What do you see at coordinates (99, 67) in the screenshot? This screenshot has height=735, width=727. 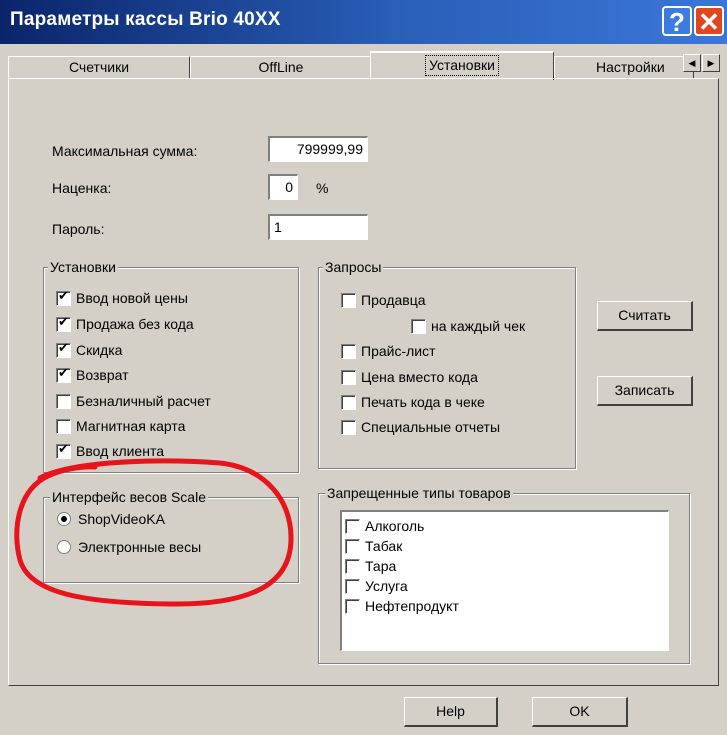 I see `tab-counters: Счетчики` at bounding box center [99, 67].